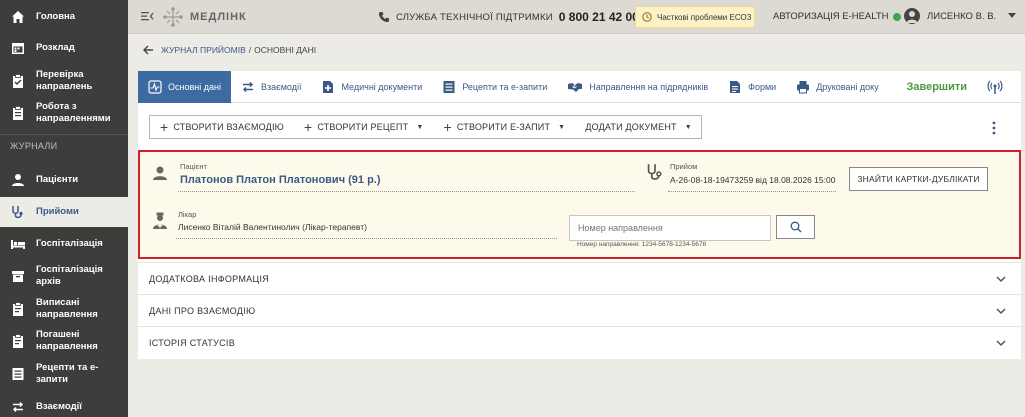 Image resolution: width=1025 pixels, height=417 pixels. What do you see at coordinates (1012, 15) in the screenshot?
I see `caret-down-icon` at bounding box center [1012, 15].